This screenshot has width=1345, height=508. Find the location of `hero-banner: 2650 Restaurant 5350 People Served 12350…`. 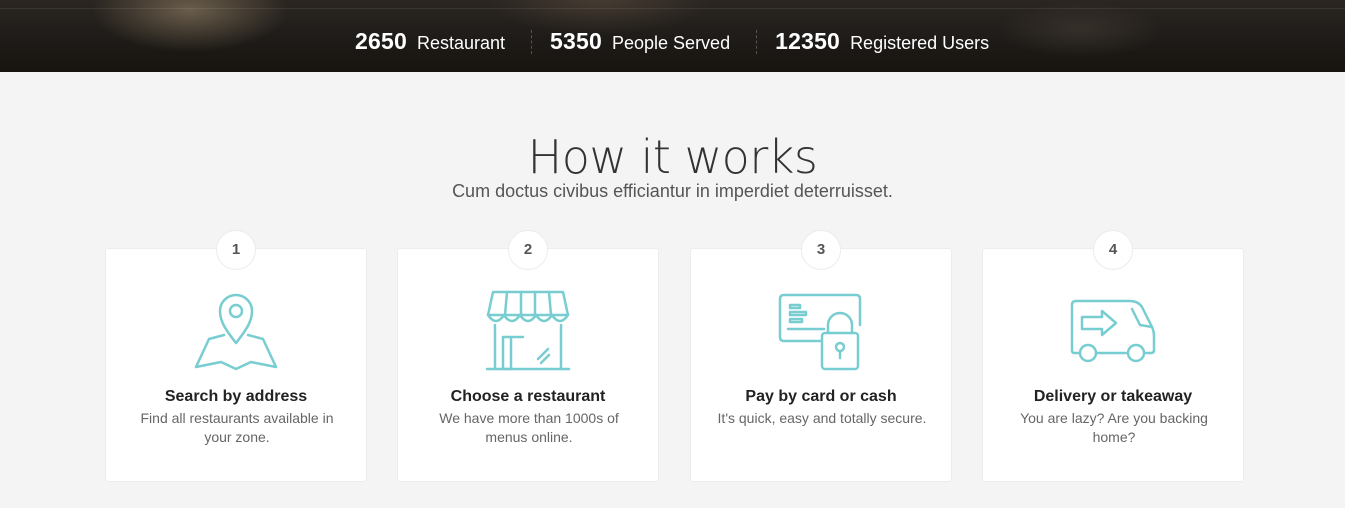

hero-banner: 2650 Restaurant 5350 People Served 12350… is located at coordinates (672, 36).